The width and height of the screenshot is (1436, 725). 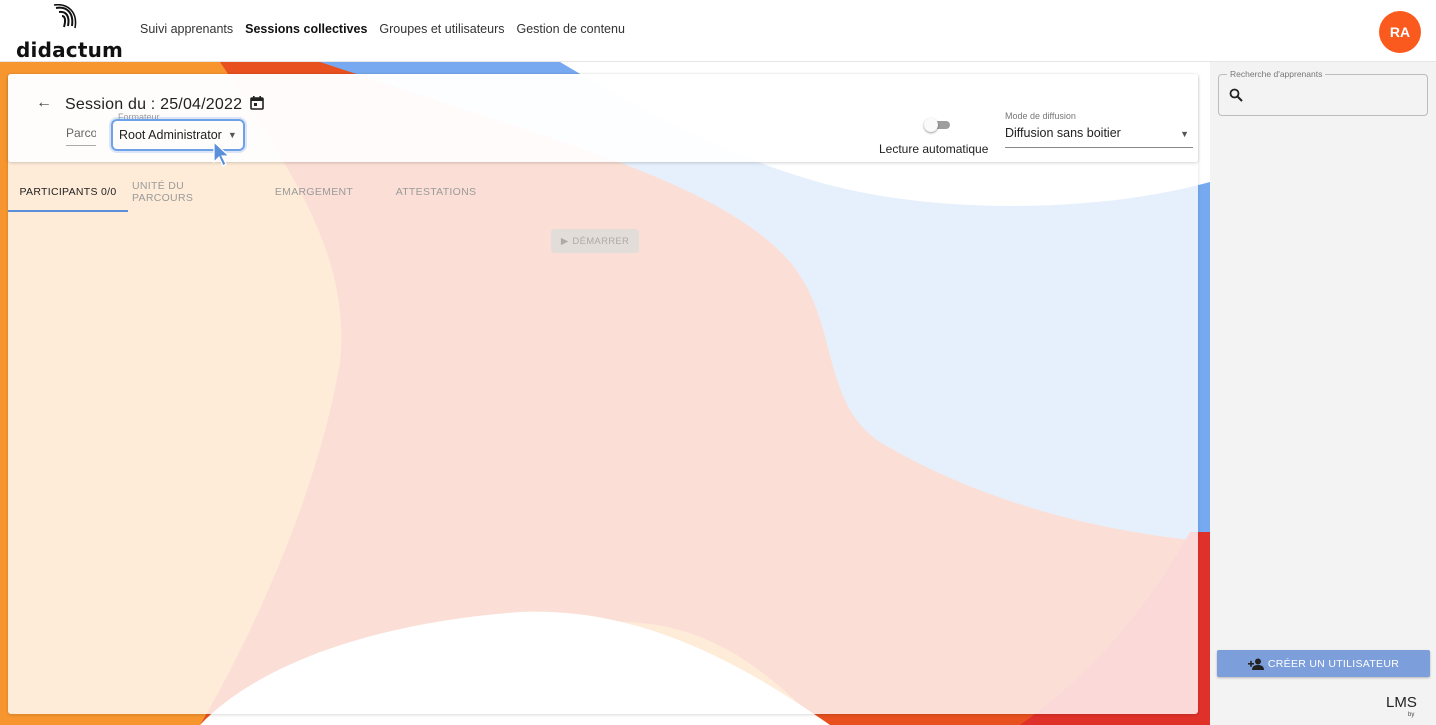 I want to click on tab-emargement: EMARGEMENT, so click(x=314, y=192).